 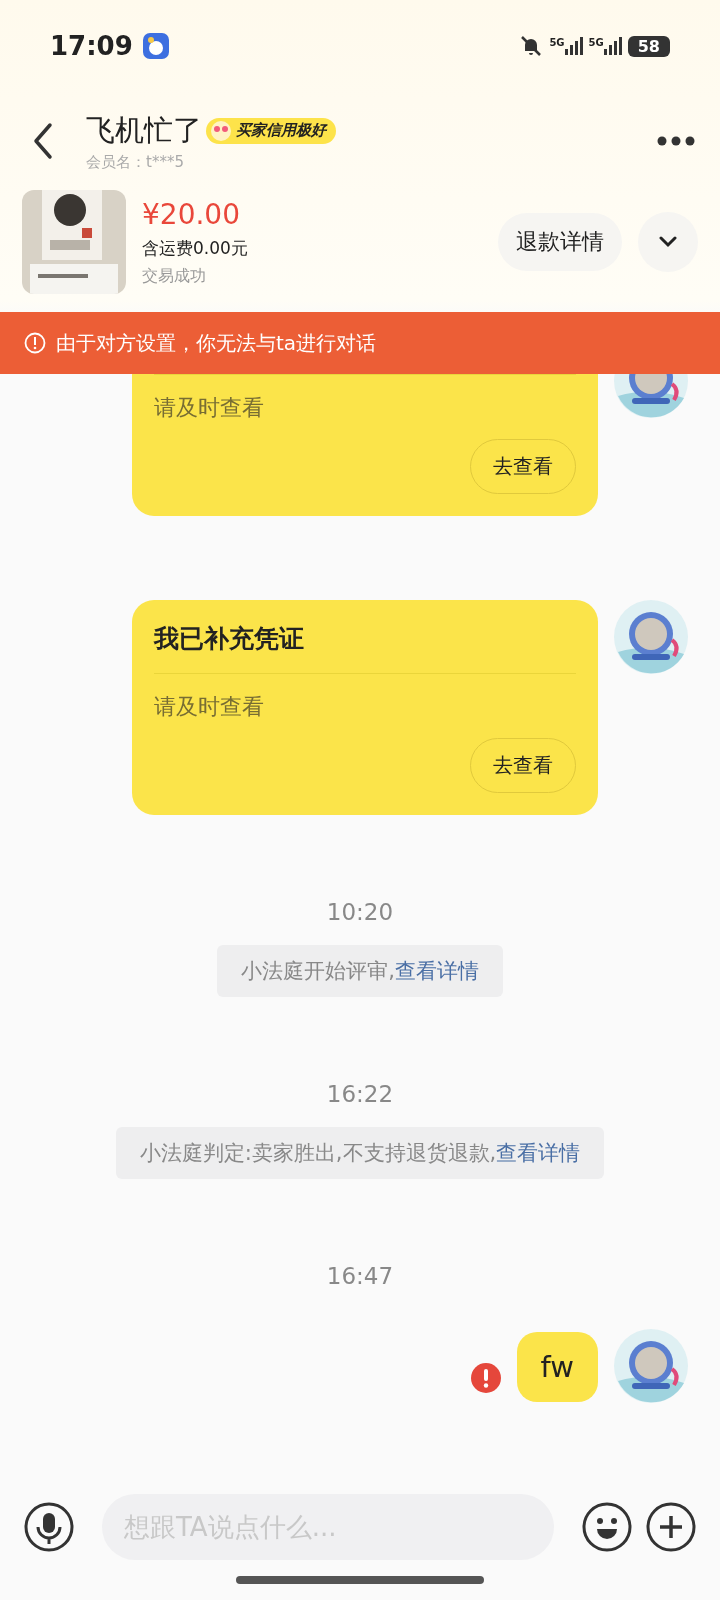 I want to click on order-status: 交易成功, so click(x=174, y=276).